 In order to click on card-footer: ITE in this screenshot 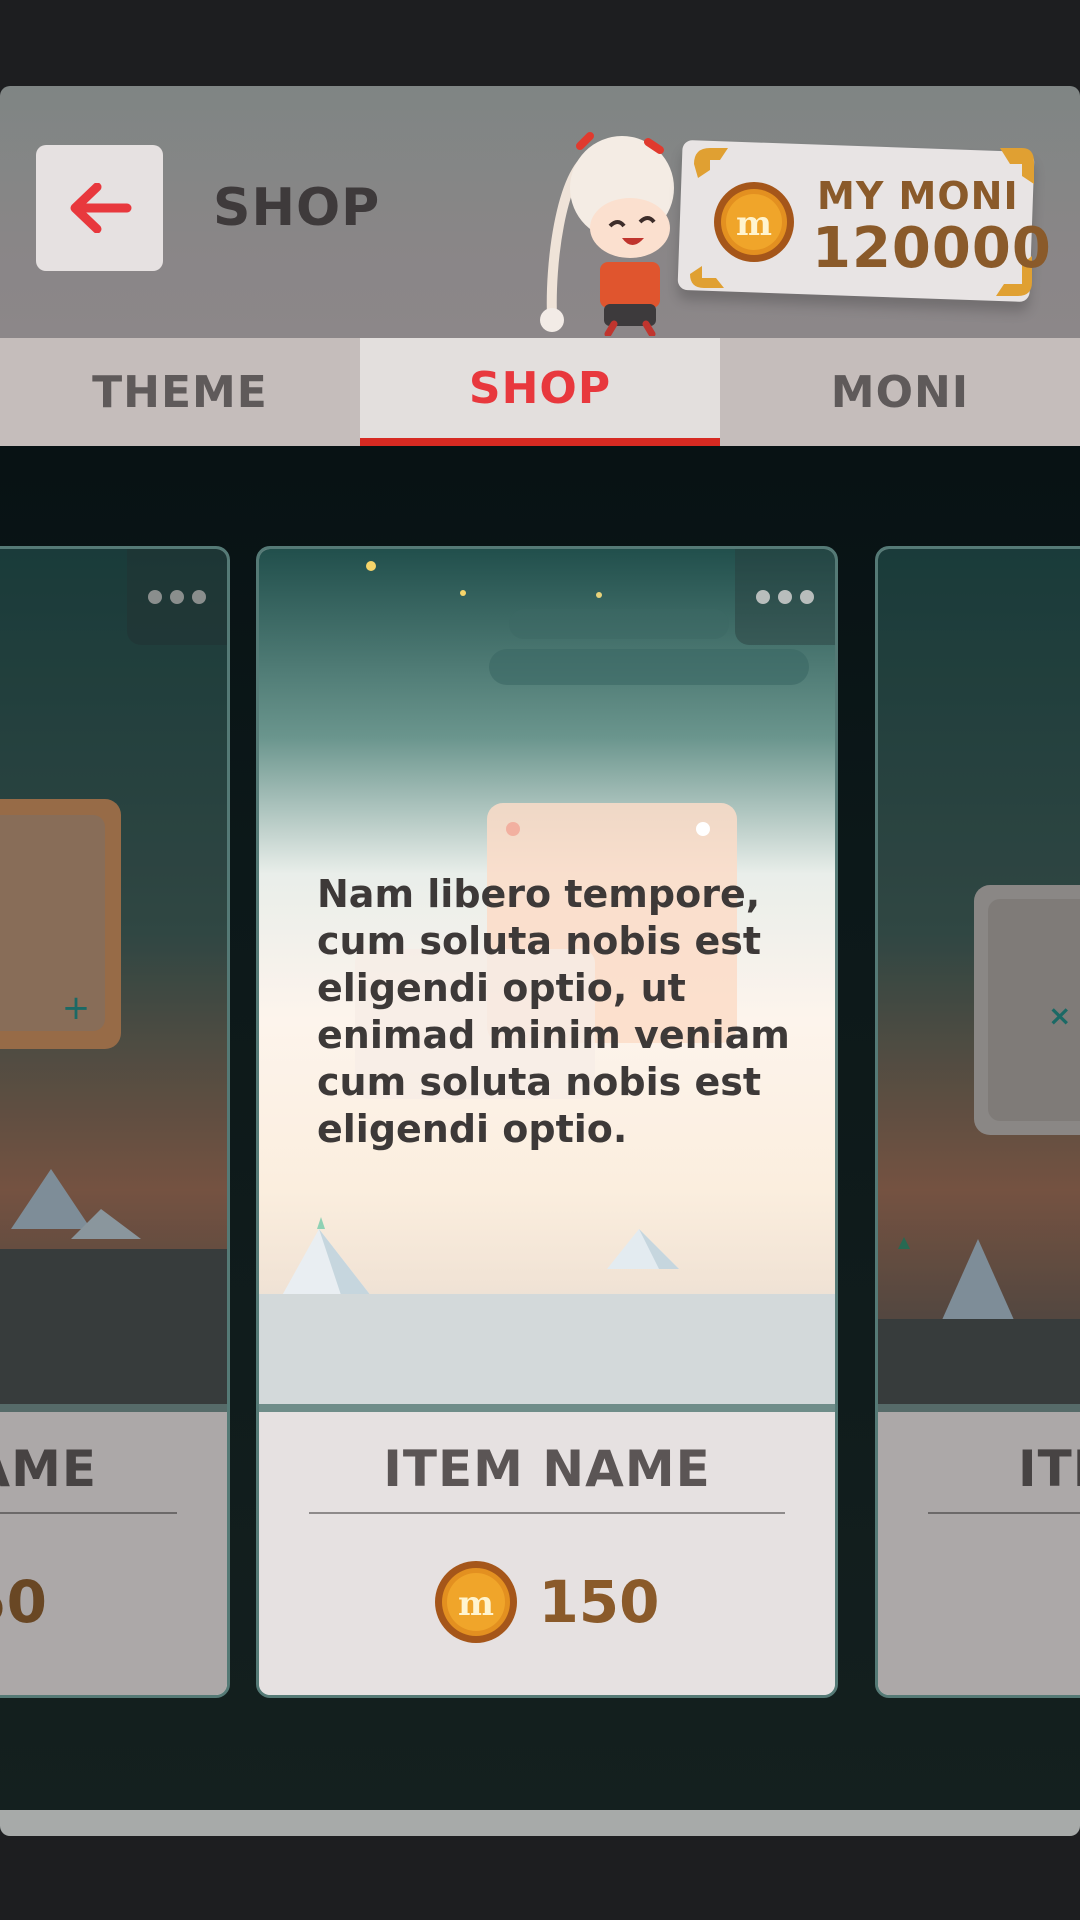, I will do `click(979, 1549)`.